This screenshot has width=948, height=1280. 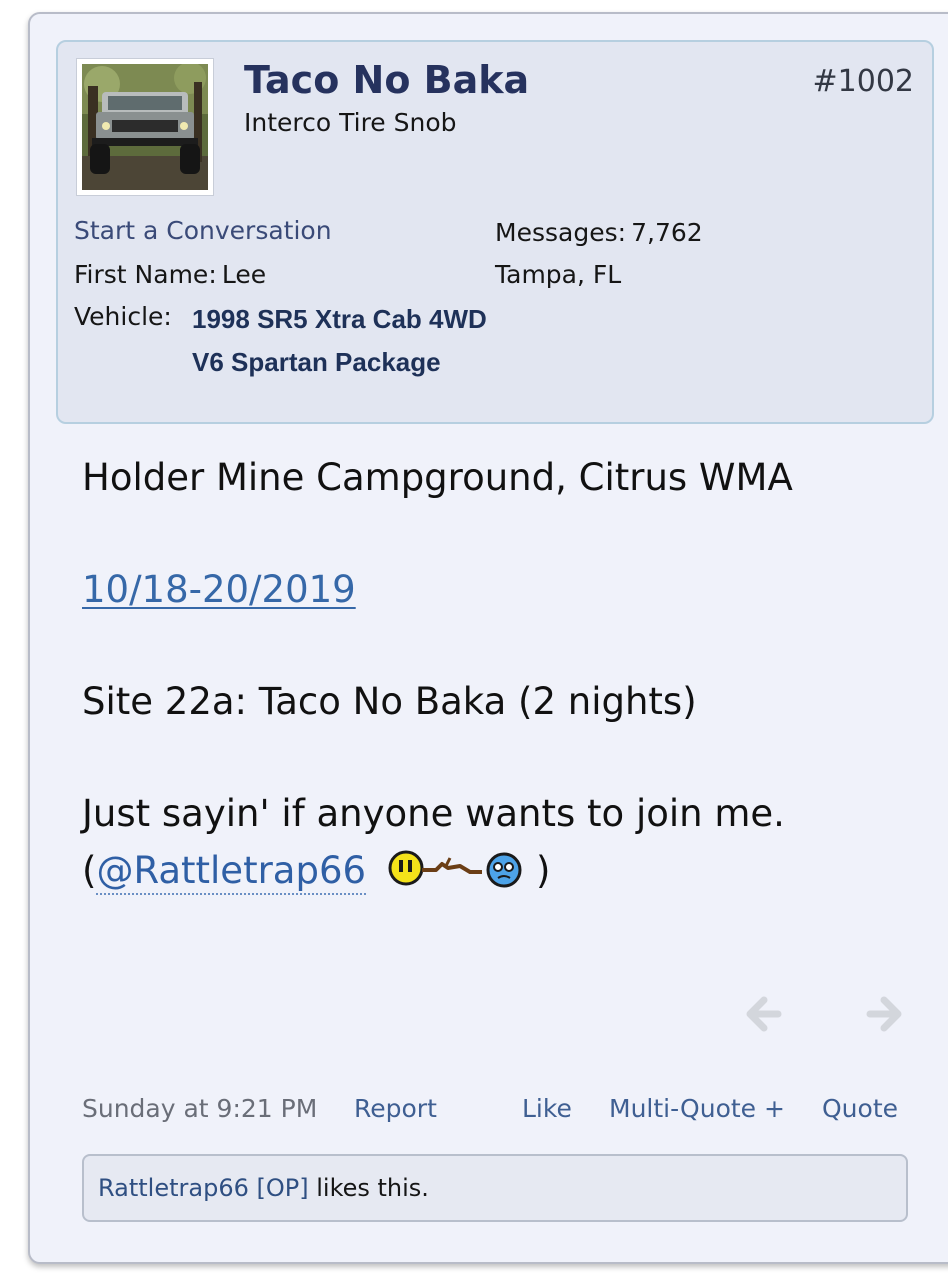 What do you see at coordinates (89, 870) in the screenshot?
I see `open-paren: (` at bounding box center [89, 870].